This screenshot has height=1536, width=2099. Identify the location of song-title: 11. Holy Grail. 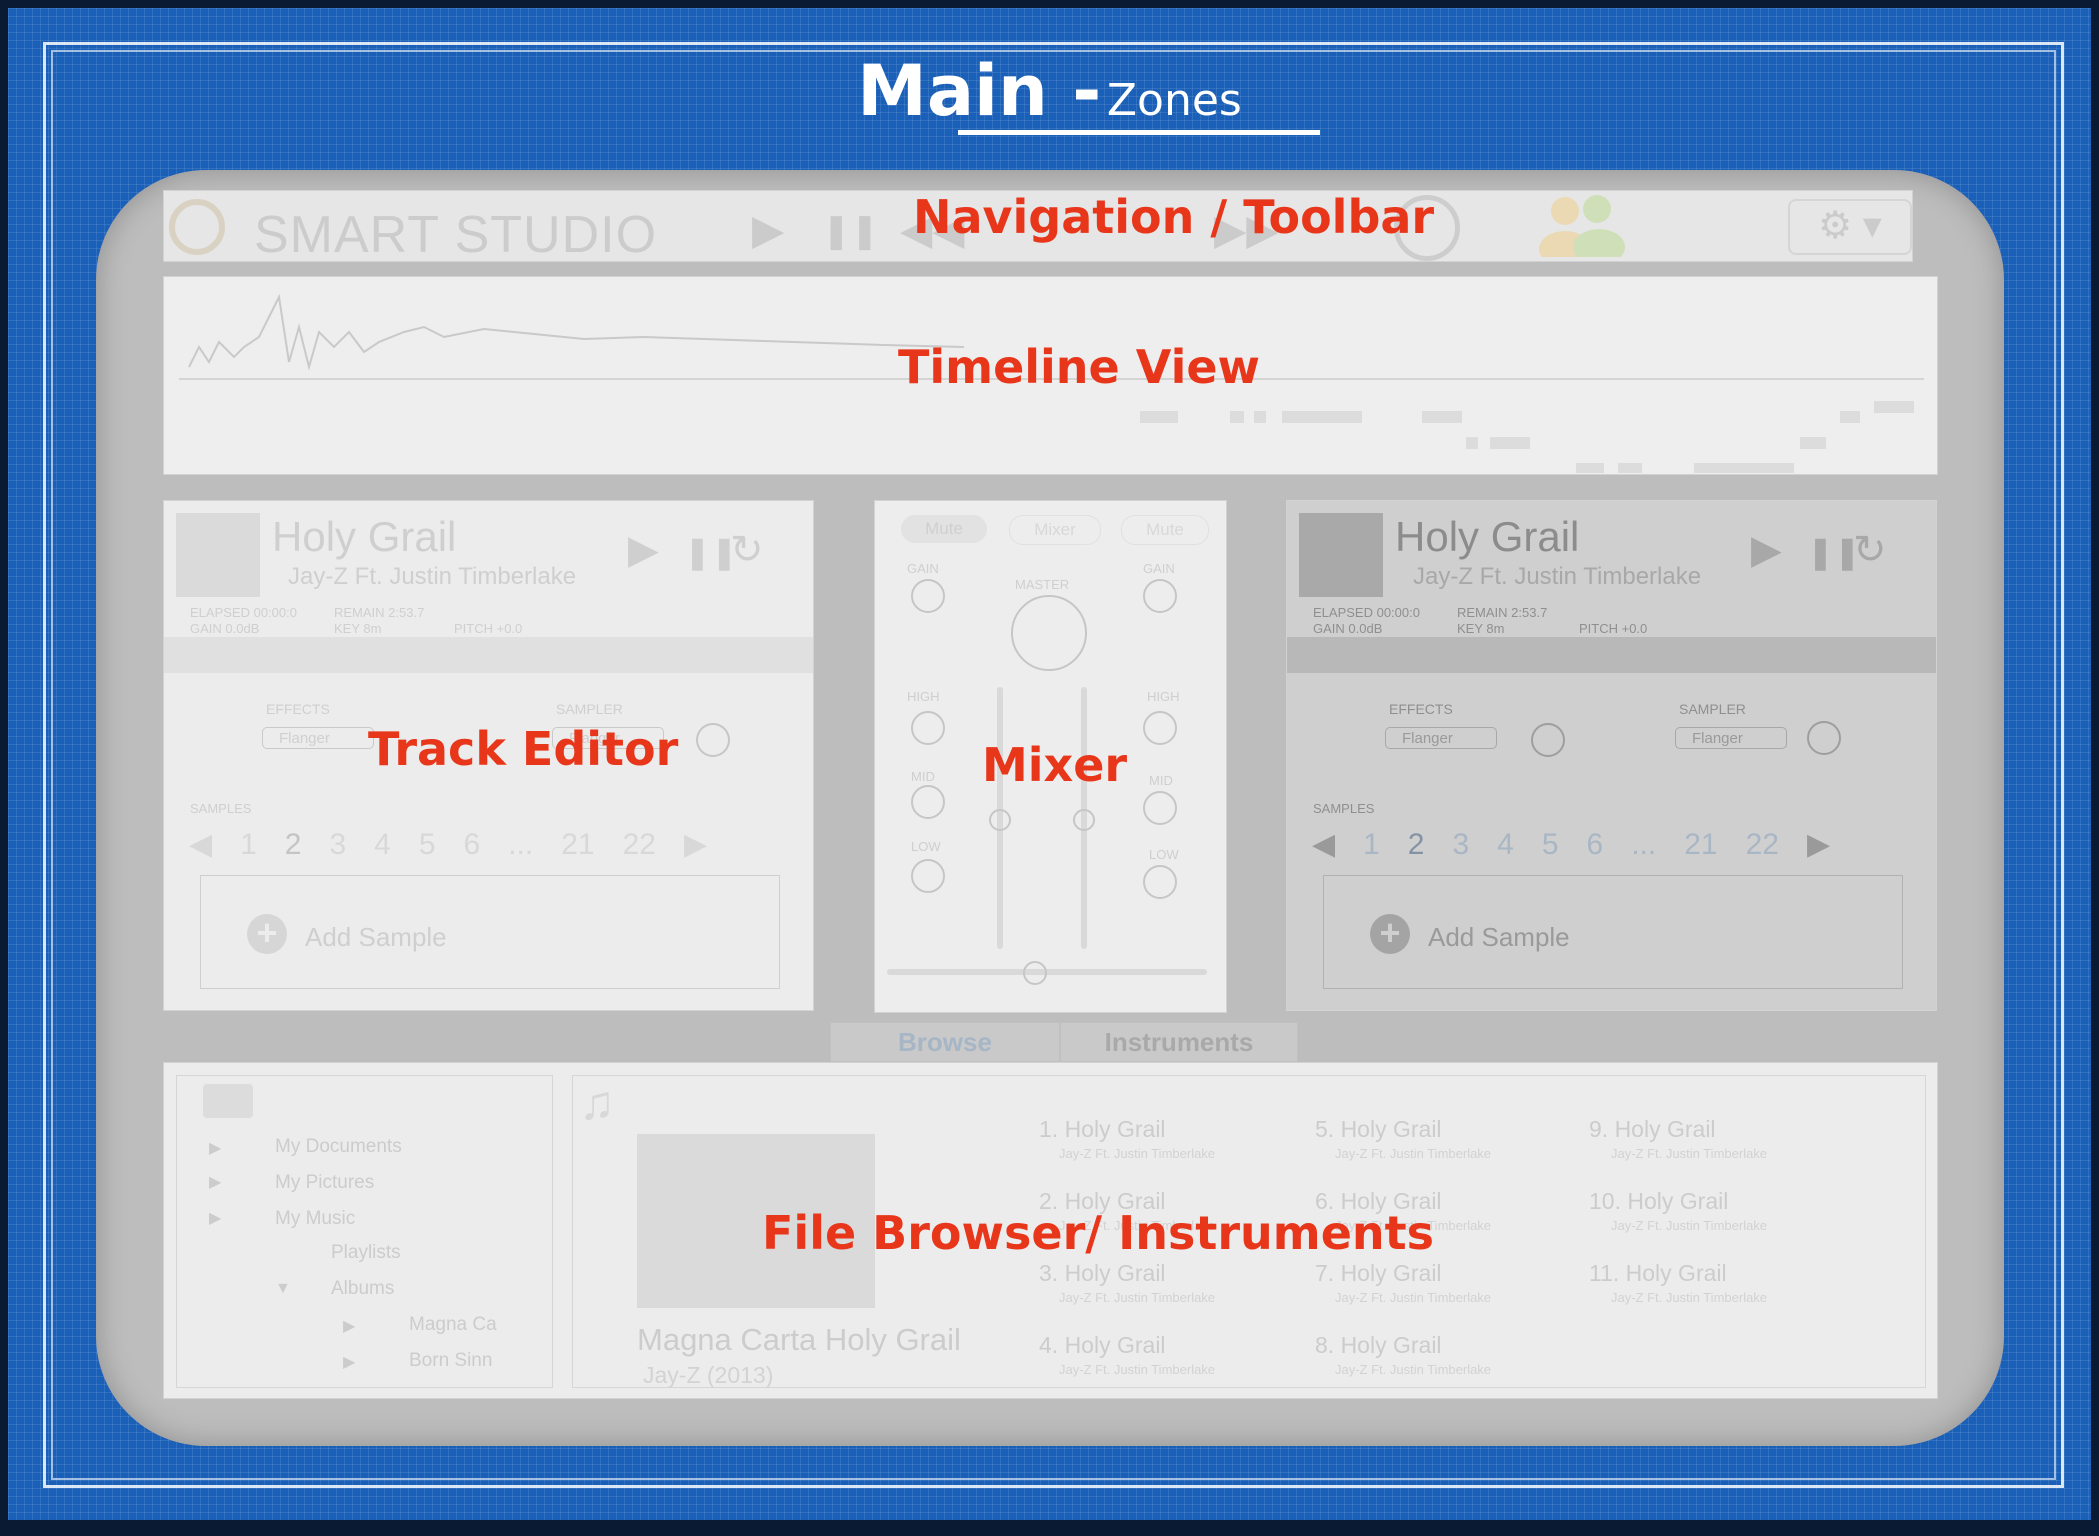
(1658, 1273).